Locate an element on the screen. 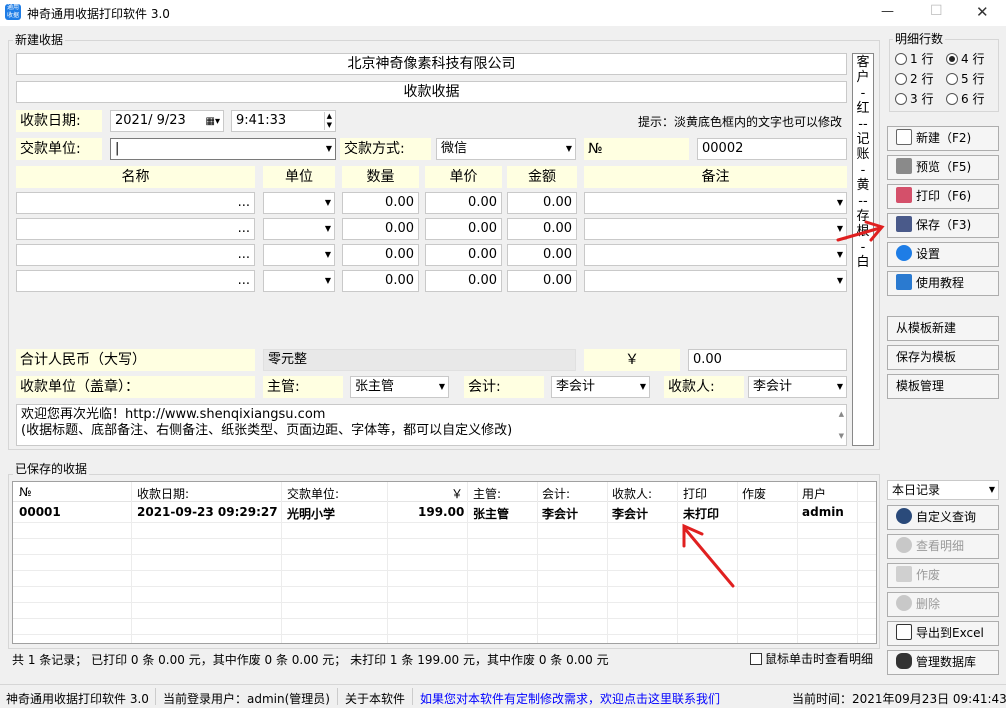  custom-query-button: 自定义查询 is located at coordinates (943, 517).